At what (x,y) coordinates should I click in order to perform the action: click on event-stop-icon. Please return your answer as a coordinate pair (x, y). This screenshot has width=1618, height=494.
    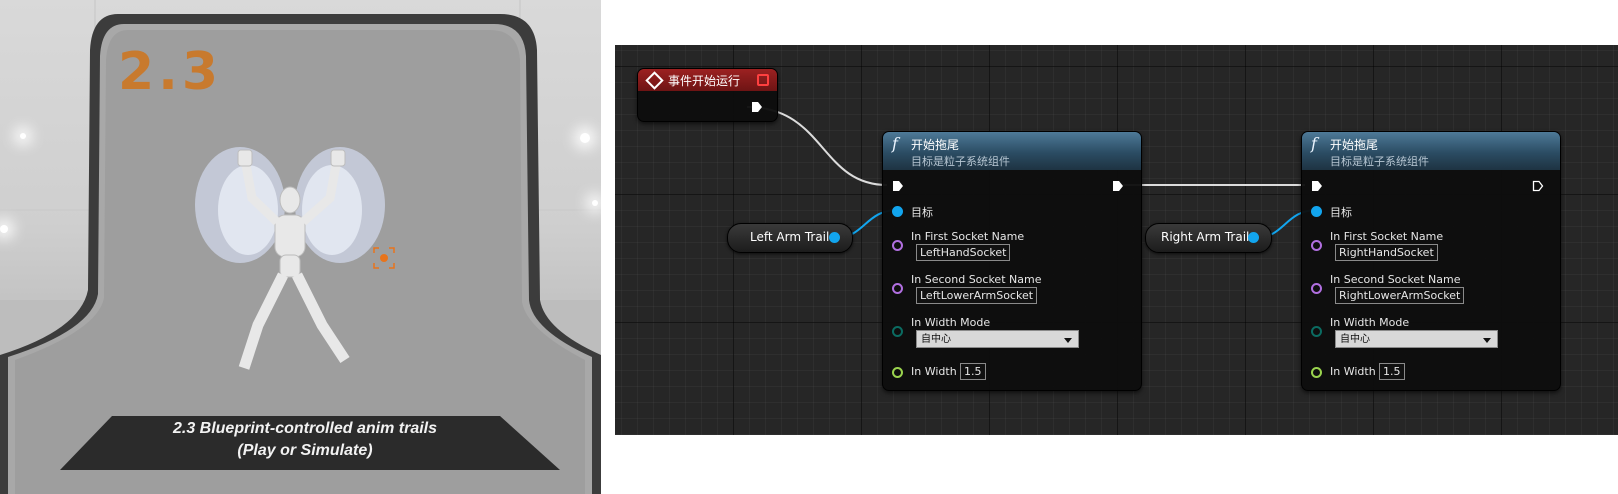
    Looking at the image, I should click on (763, 80).